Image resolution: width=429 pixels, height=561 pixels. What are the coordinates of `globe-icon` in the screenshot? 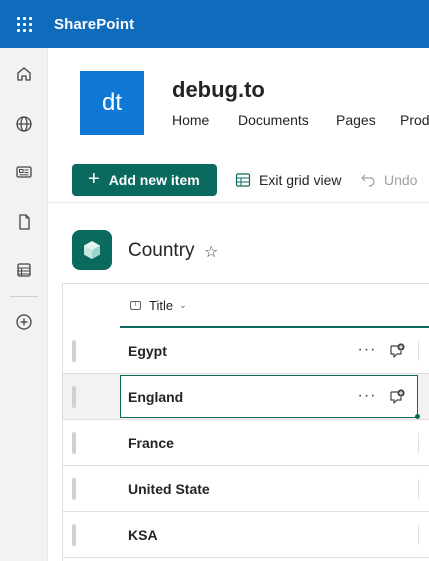 It's located at (24, 124).